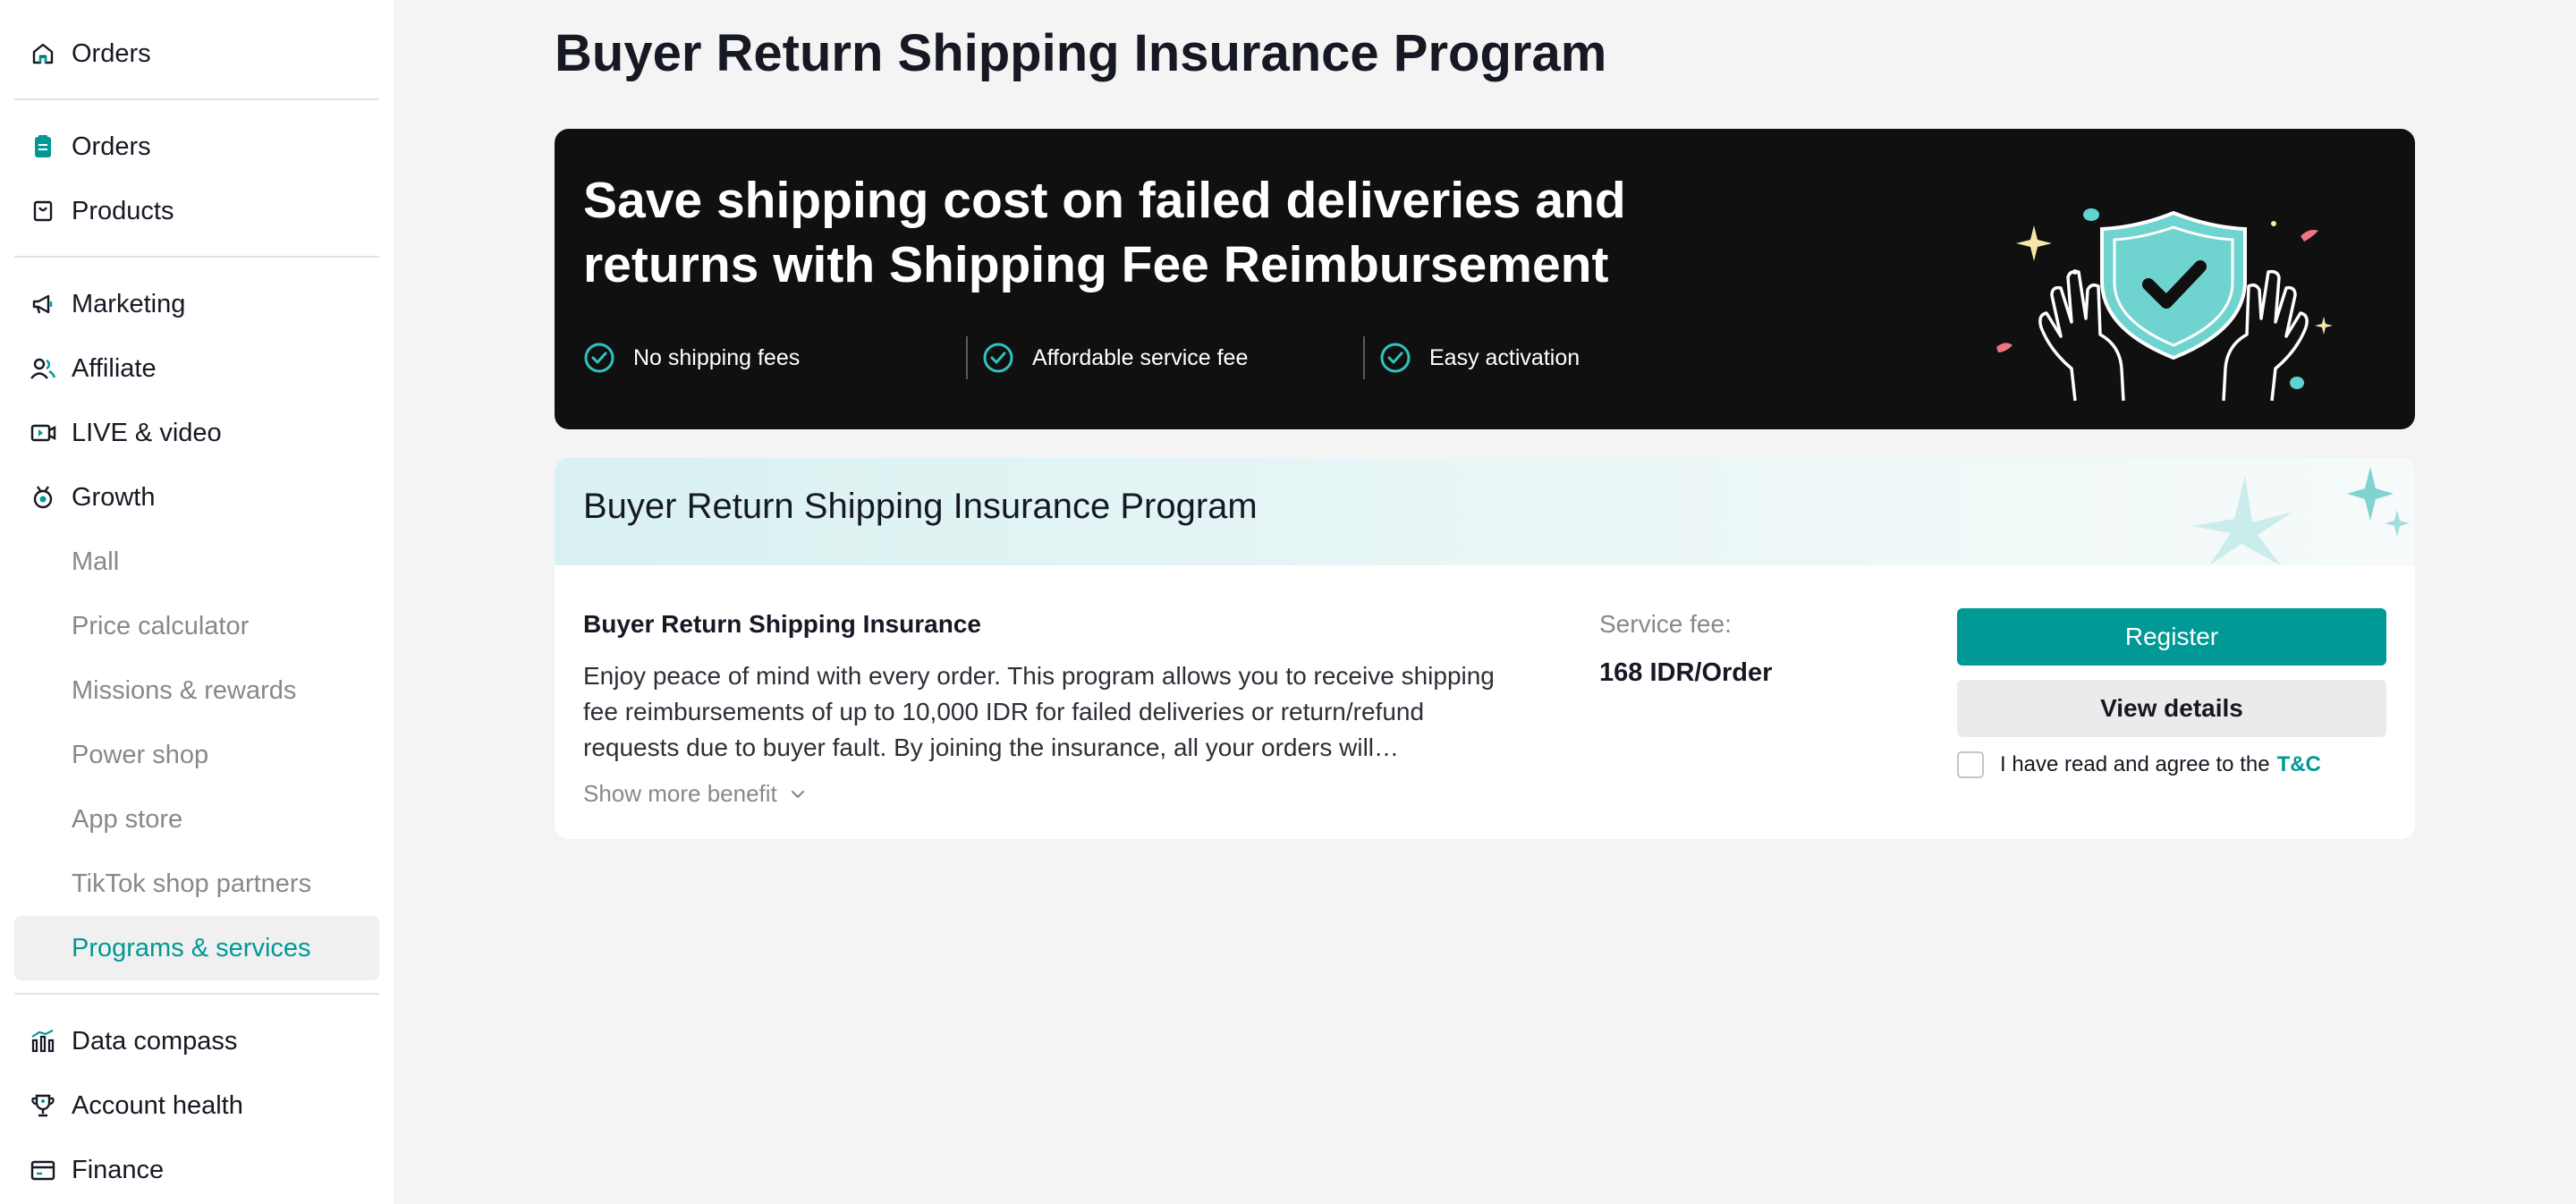 The width and height of the screenshot is (2576, 1204). I want to click on video-icon, so click(43, 433).